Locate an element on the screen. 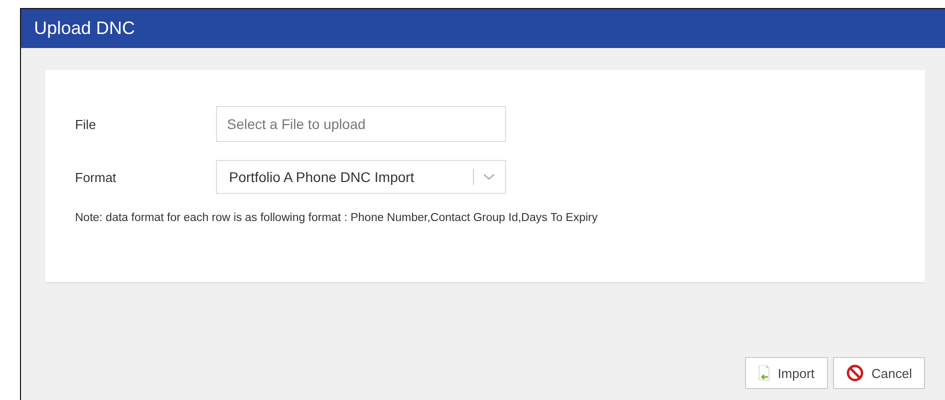 This screenshot has width=945, height=400. window-title: Upload DNC is located at coordinates (85, 28).